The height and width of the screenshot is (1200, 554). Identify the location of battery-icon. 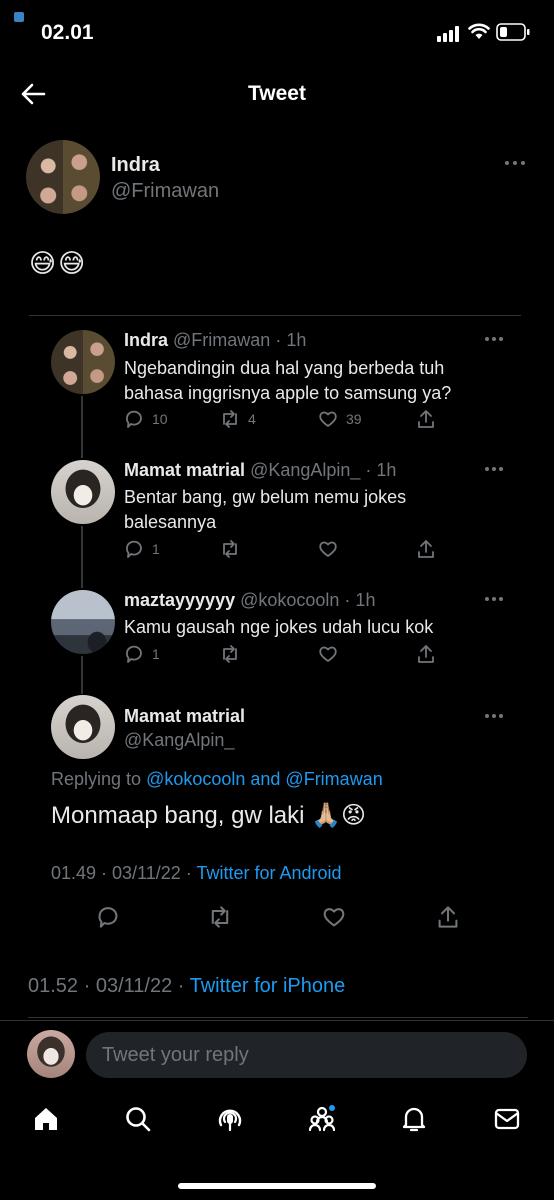
(513, 32).